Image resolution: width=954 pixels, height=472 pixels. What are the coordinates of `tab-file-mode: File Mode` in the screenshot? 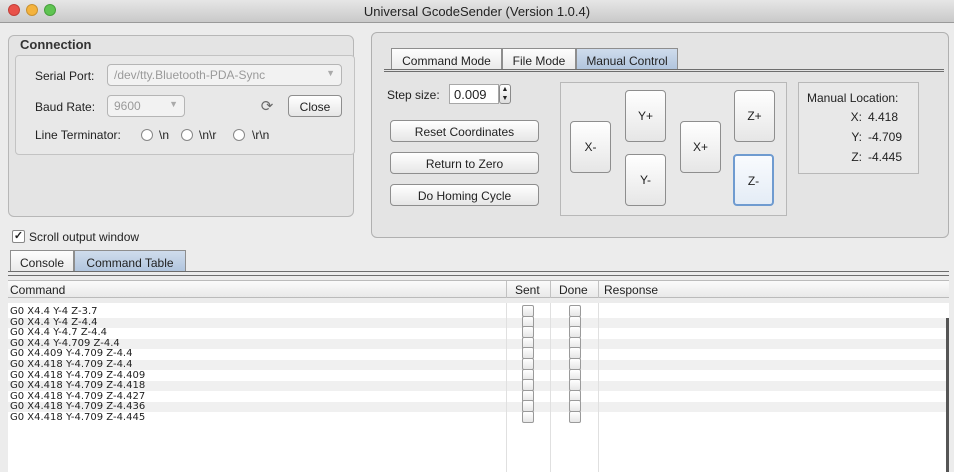 It's located at (539, 59).